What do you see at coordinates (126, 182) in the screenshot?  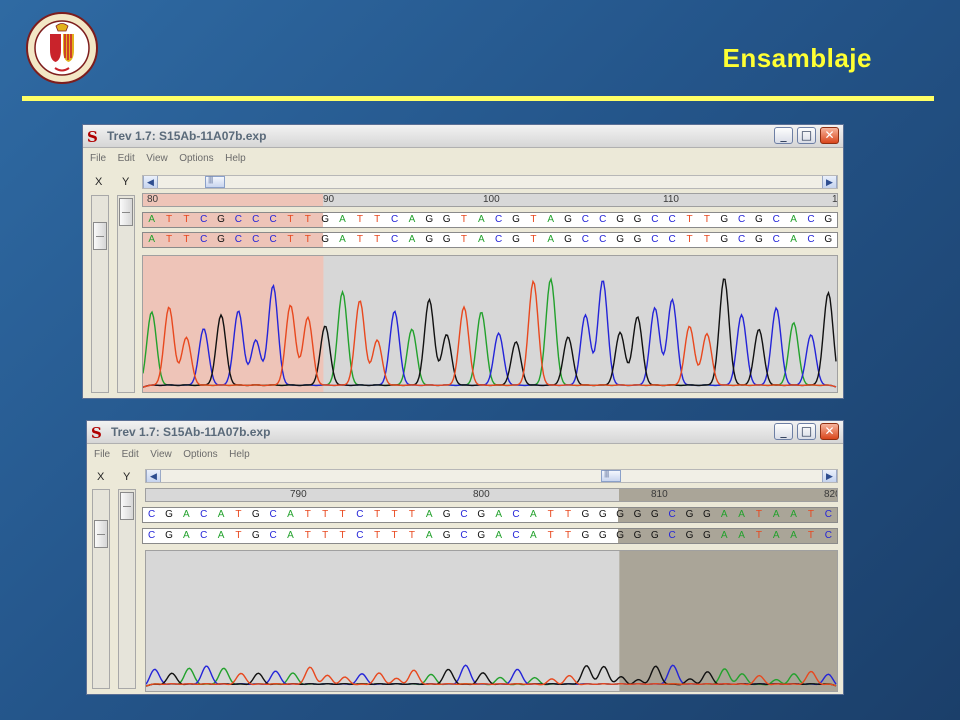 I see `y-zoom-label: Y` at bounding box center [126, 182].